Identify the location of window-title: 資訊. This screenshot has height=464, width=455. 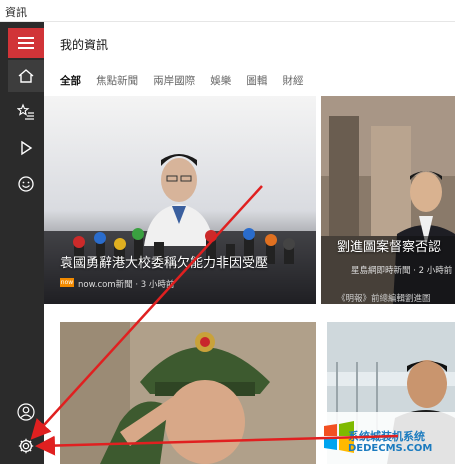
(16, 12).